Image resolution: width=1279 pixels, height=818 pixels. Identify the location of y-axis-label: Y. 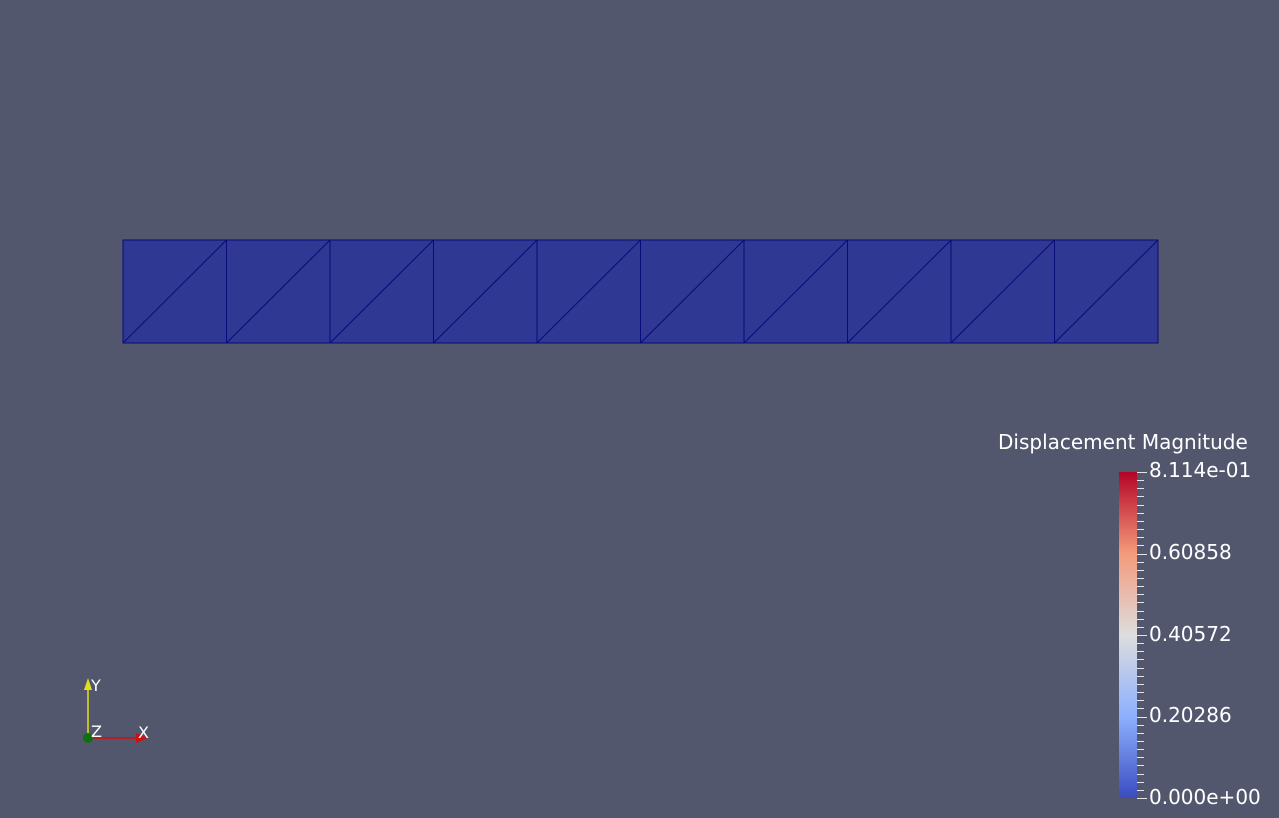
(95, 685).